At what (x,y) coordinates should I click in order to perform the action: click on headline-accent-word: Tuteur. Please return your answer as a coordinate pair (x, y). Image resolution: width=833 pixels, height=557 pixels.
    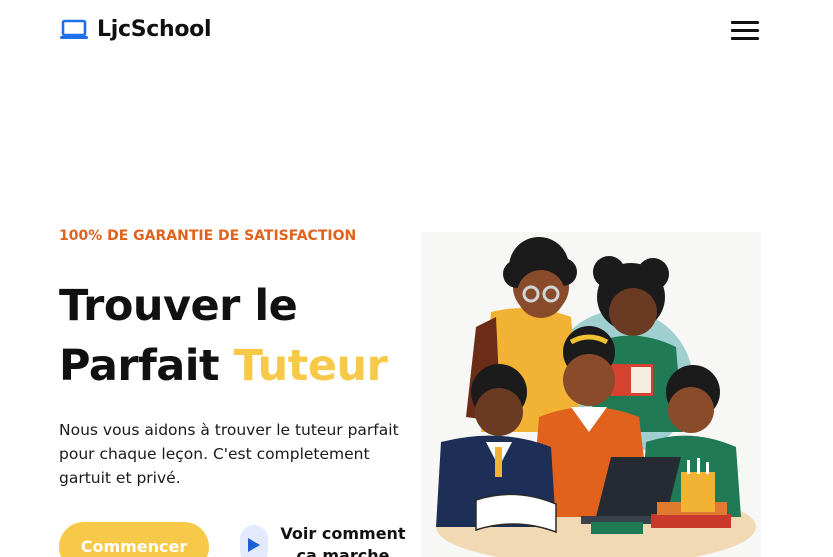
    Looking at the image, I should click on (310, 366).